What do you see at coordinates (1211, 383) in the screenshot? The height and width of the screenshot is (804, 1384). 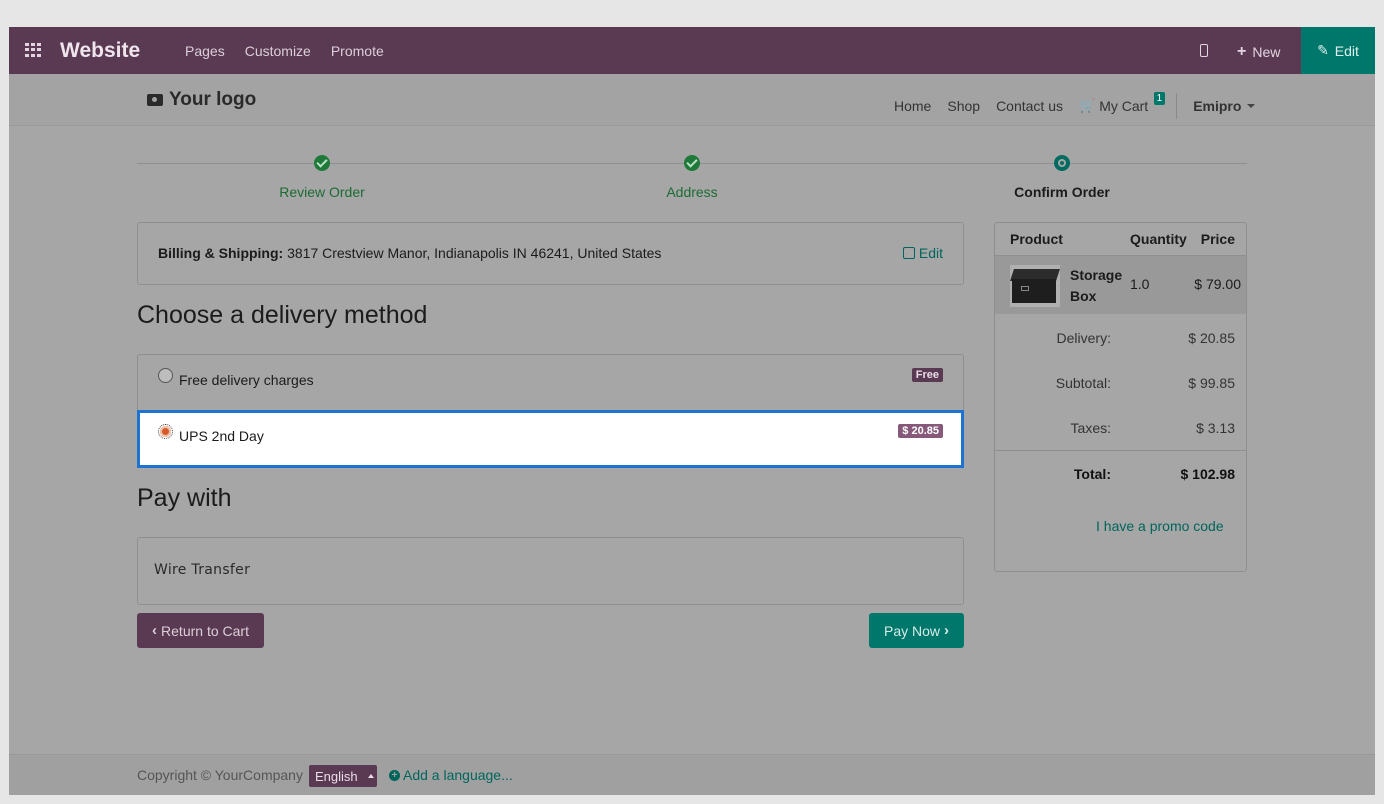 I see `subtotal-value: $ 99.85` at bounding box center [1211, 383].